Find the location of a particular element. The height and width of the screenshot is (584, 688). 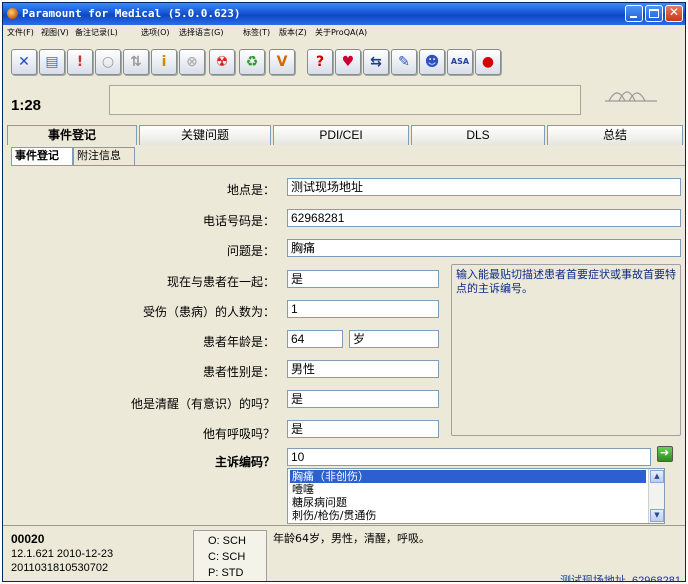

tab-summary: 总结 is located at coordinates (615, 135).